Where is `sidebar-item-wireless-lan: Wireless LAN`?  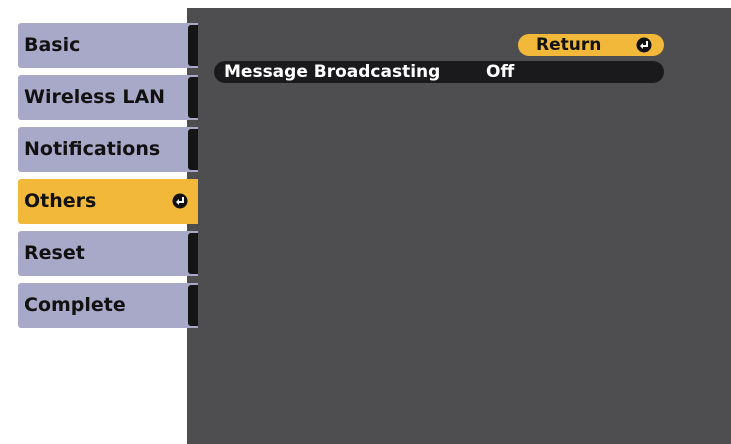 sidebar-item-wireless-lan: Wireless LAN is located at coordinates (108, 97).